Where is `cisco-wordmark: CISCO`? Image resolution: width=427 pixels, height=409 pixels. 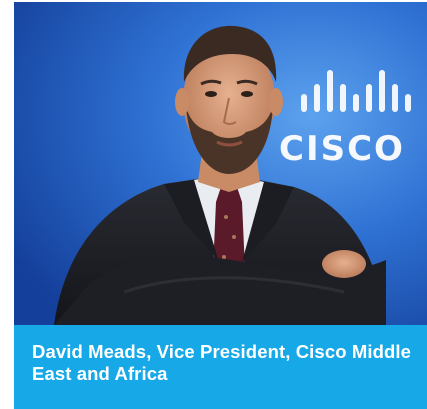
cisco-wordmark: CISCO is located at coordinates (342, 149).